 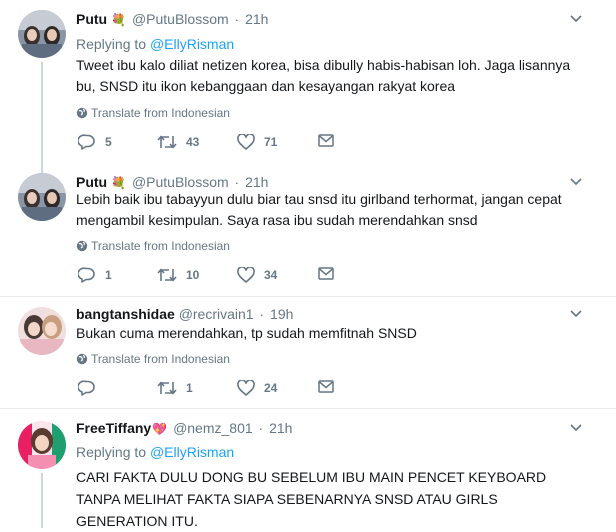 What do you see at coordinates (108, 142) in the screenshot?
I see `reply-count: 5` at bounding box center [108, 142].